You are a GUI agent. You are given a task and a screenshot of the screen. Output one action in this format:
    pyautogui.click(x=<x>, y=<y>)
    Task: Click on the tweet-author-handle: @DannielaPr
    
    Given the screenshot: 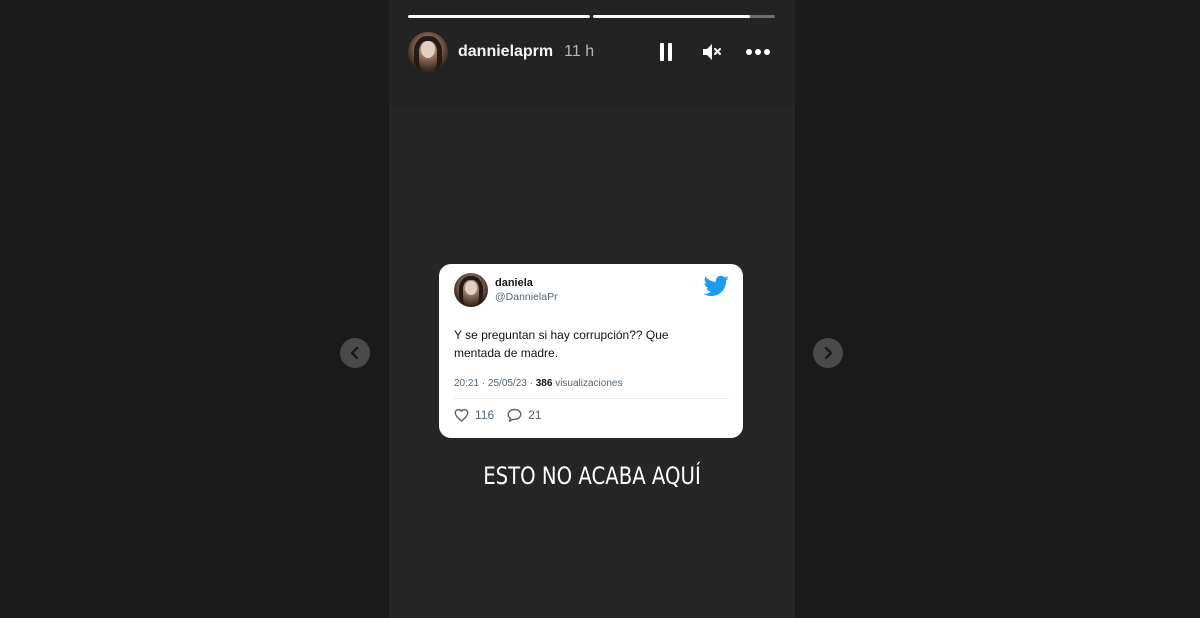 What is the action you would take?
    pyautogui.click(x=526, y=297)
    